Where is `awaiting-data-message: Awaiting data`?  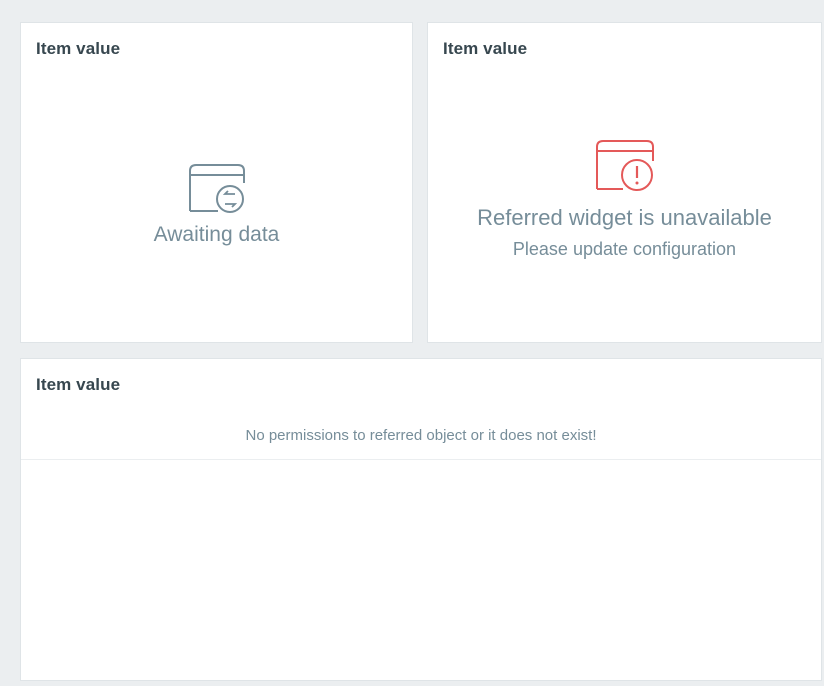 awaiting-data-message: Awaiting data is located at coordinates (216, 234).